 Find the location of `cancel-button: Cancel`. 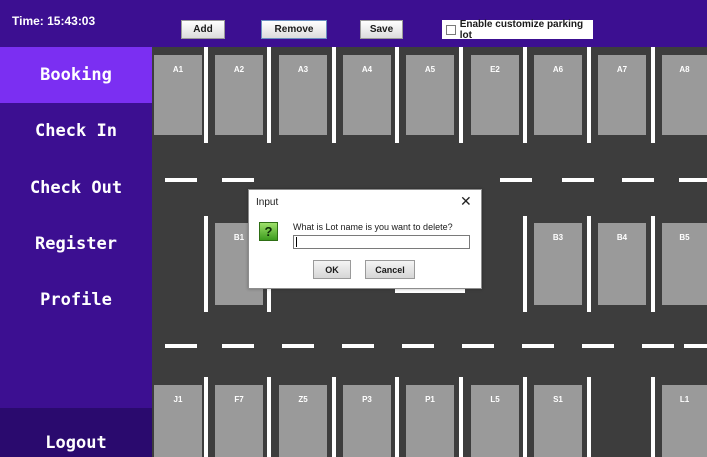

cancel-button: Cancel is located at coordinates (390, 269).